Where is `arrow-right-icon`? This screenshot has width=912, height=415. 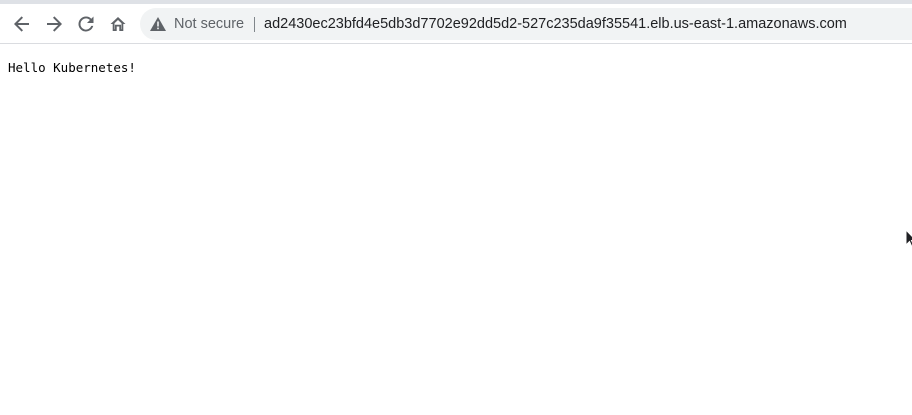 arrow-right-icon is located at coordinates (54, 24).